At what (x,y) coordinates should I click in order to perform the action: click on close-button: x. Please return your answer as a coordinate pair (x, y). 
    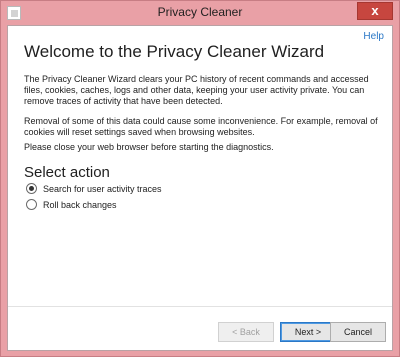
    Looking at the image, I should click on (375, 11).